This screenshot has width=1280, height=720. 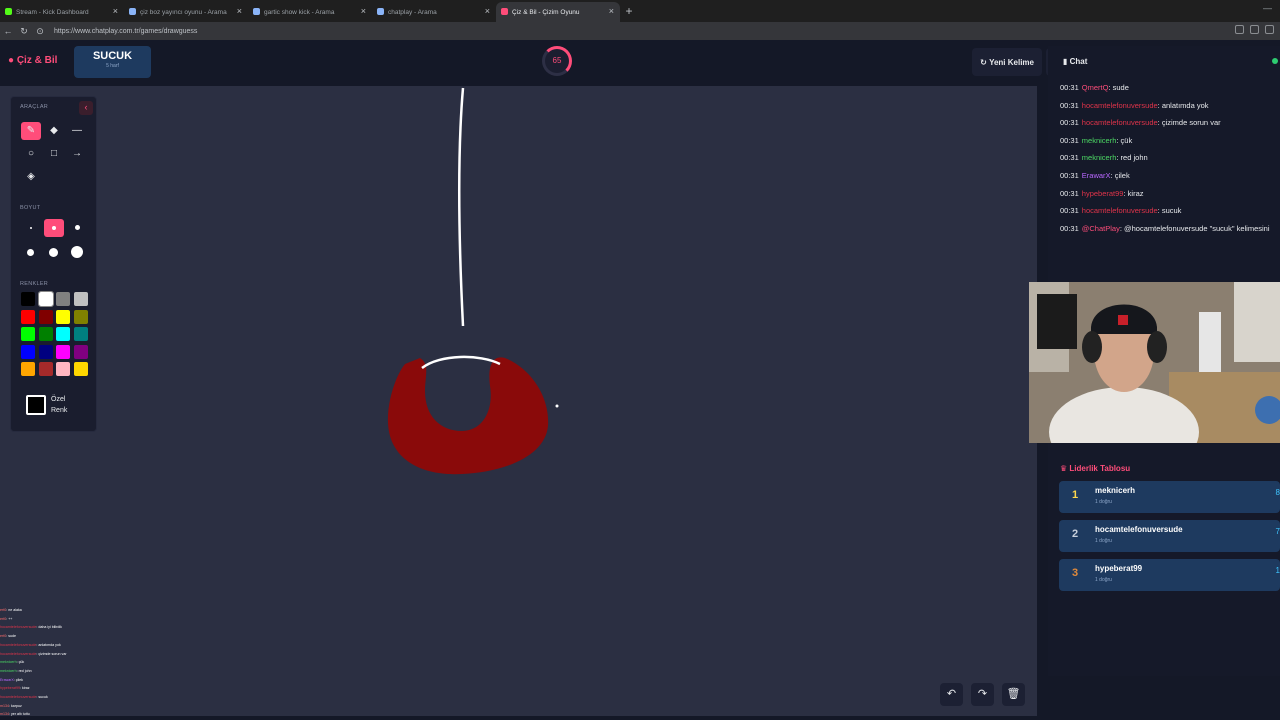 What do you see at coordinates (54, 154) in the screenshot?
I see `rectangle-tool: □` at bounding box center [54, 154].